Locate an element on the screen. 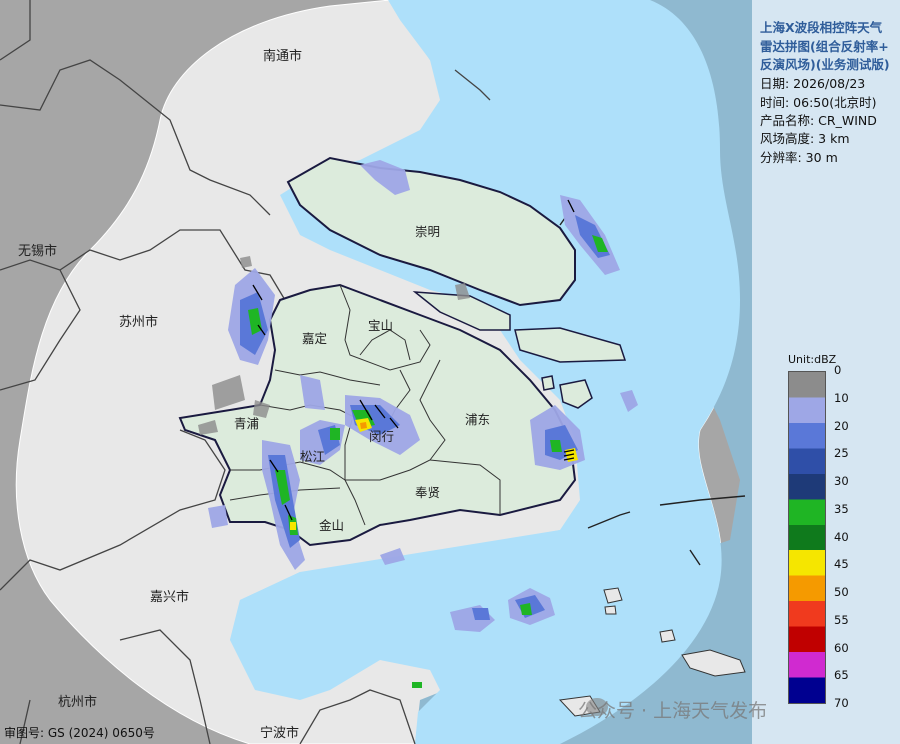 The image size is (900, 744). map-approval-number: 审图号: GS (2024) 0650号 is located at coordinates (79, 733).